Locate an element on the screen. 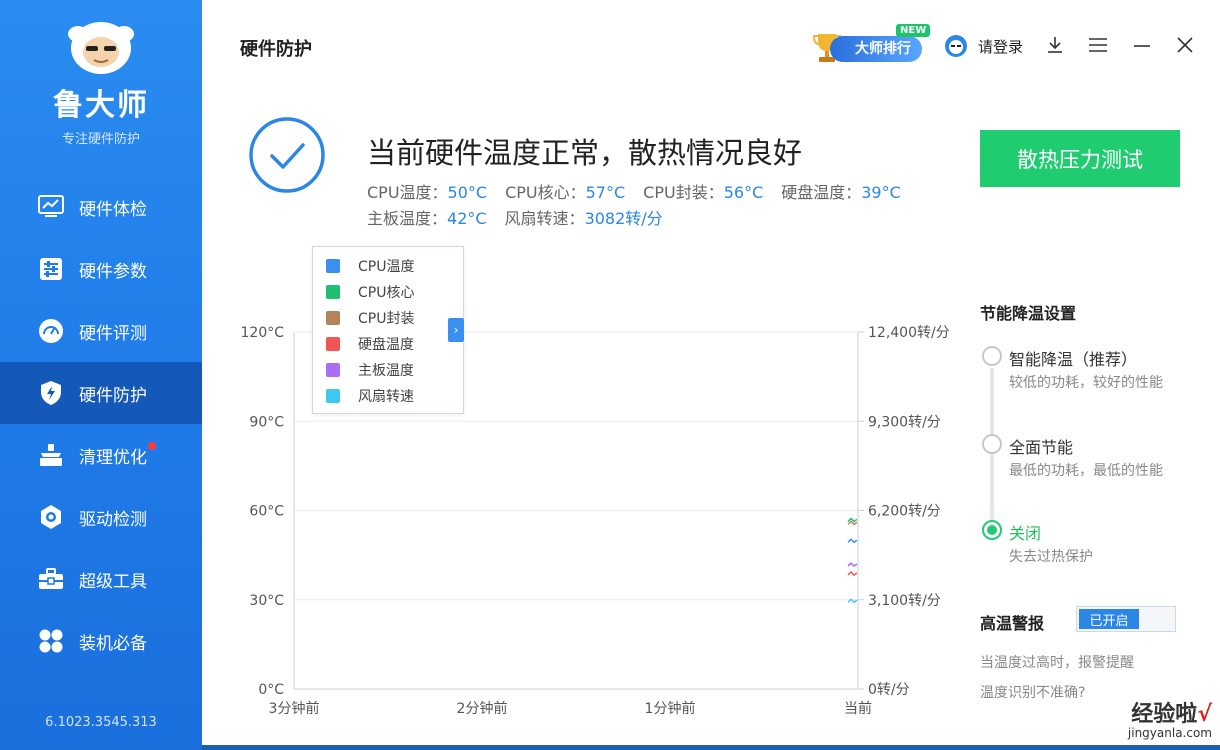  legend-collapse-button: › is located at coordinates (456, 330).